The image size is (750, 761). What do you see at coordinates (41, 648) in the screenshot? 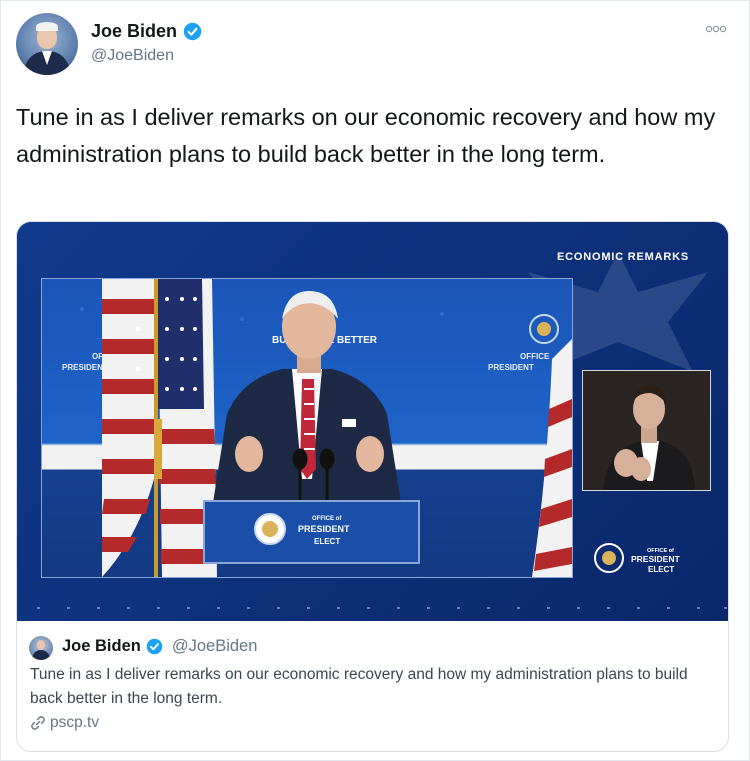
I see `preview-author-avatar` at bounding box center [41, 648].